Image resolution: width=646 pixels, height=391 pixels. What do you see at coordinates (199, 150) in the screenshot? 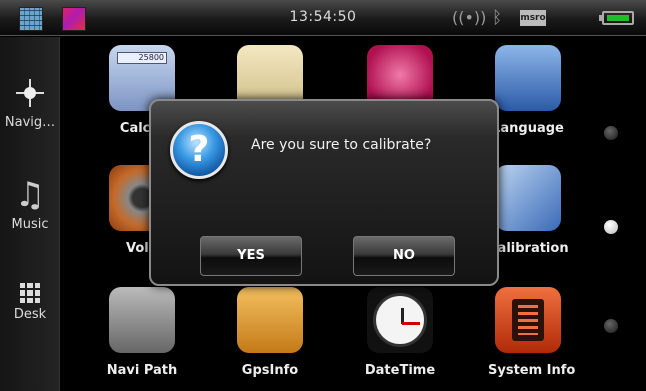
I see `question-icon: ?` at bounding box center [199, 150].